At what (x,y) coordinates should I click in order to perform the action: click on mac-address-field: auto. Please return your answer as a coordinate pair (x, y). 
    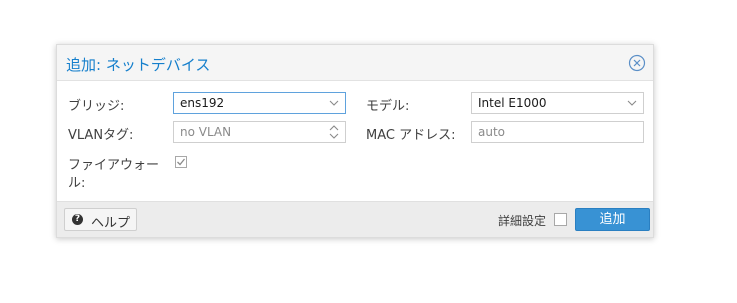
    Looking at the image, I should click on (557, 132).